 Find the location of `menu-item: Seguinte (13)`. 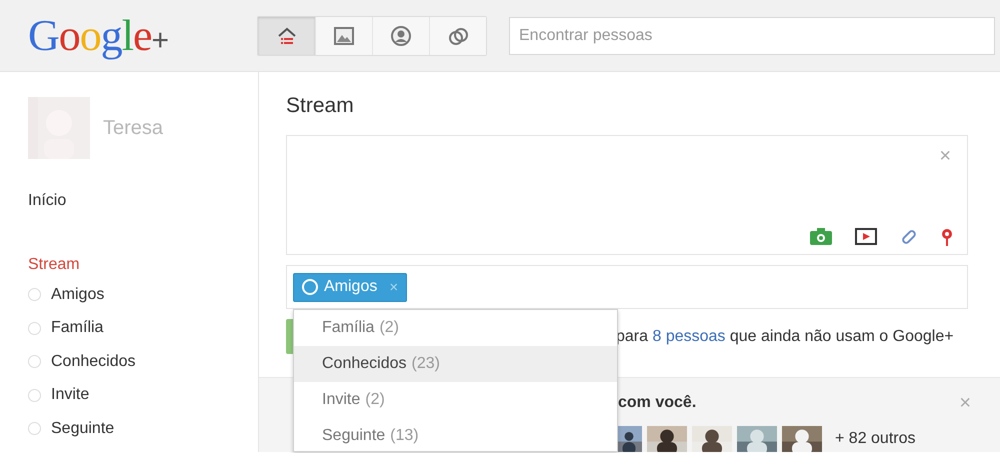

menu-item: Seguinte (13) is located at coordinates (455, 435).